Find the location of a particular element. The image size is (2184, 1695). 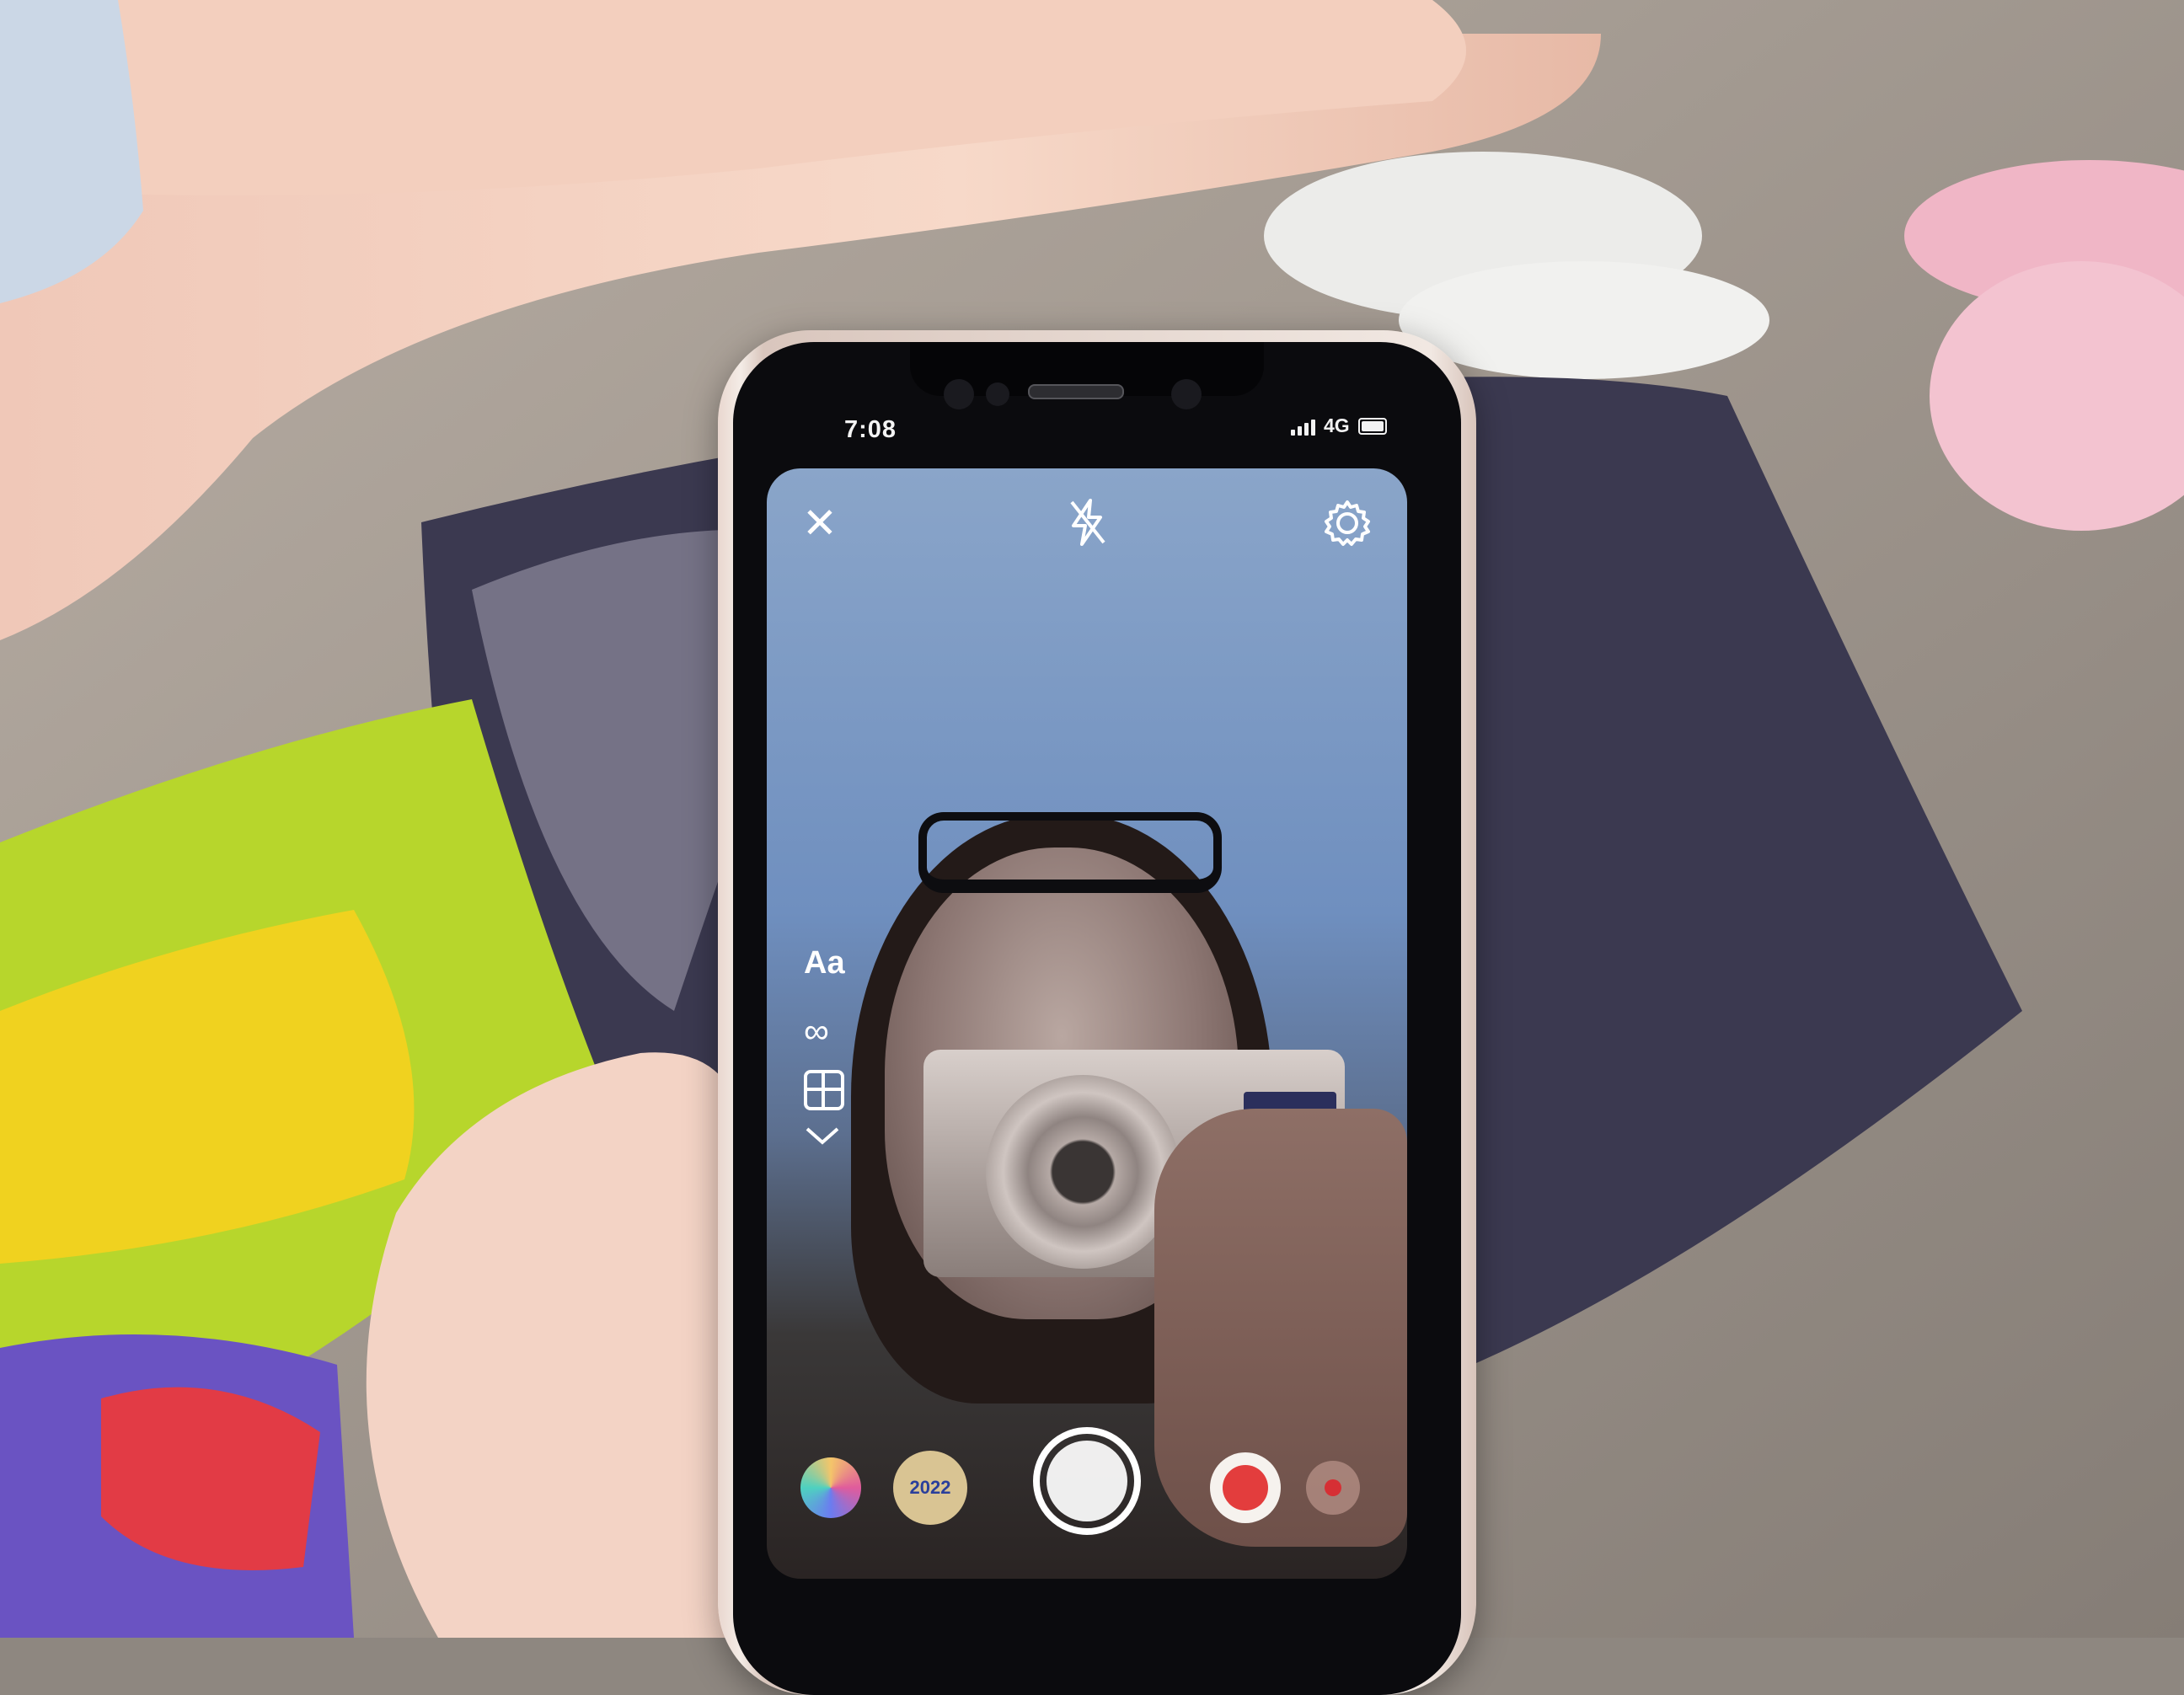

earpiece-speaker is located at coordinates (1076, 391).